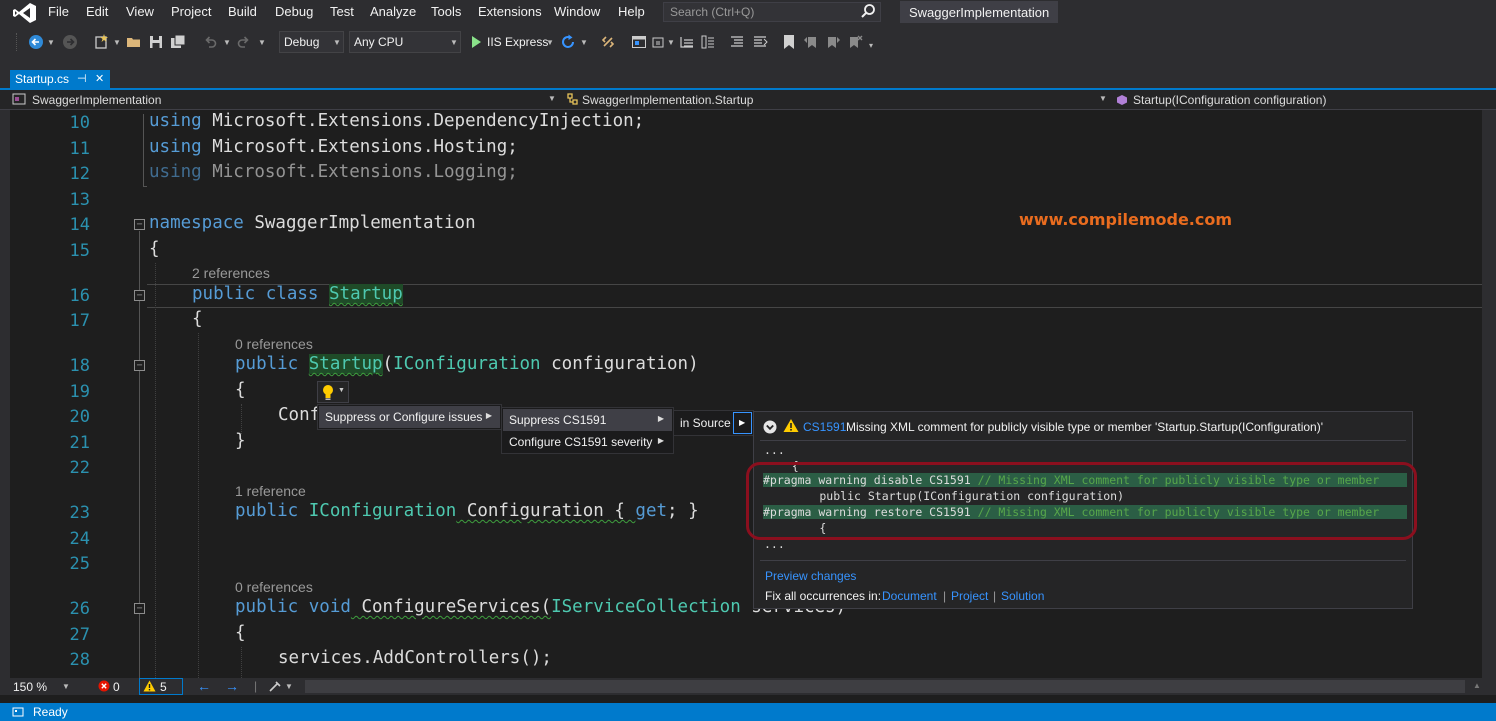 The image size is (1496, 721). What do you see at coordinates (737, 42) in the screenshot?
I see `comment-lines-icon` at bounding box center [737, 42].